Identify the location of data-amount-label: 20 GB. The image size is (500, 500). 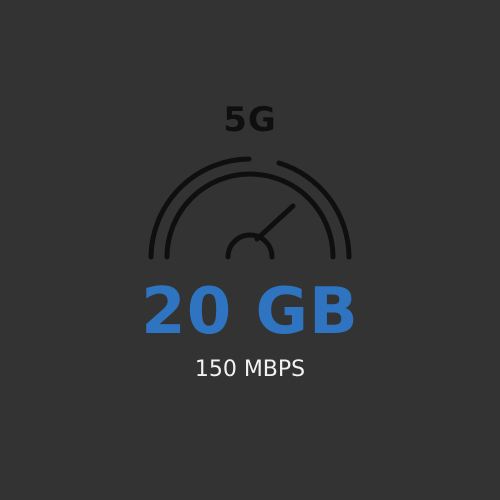
(250, 312).